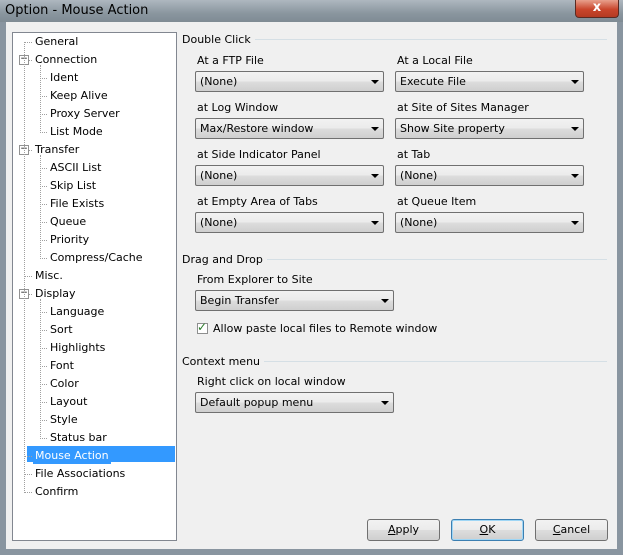 The image size is (623, 555). I want to click on tree-item-misc: Misc., so click(49, 276).